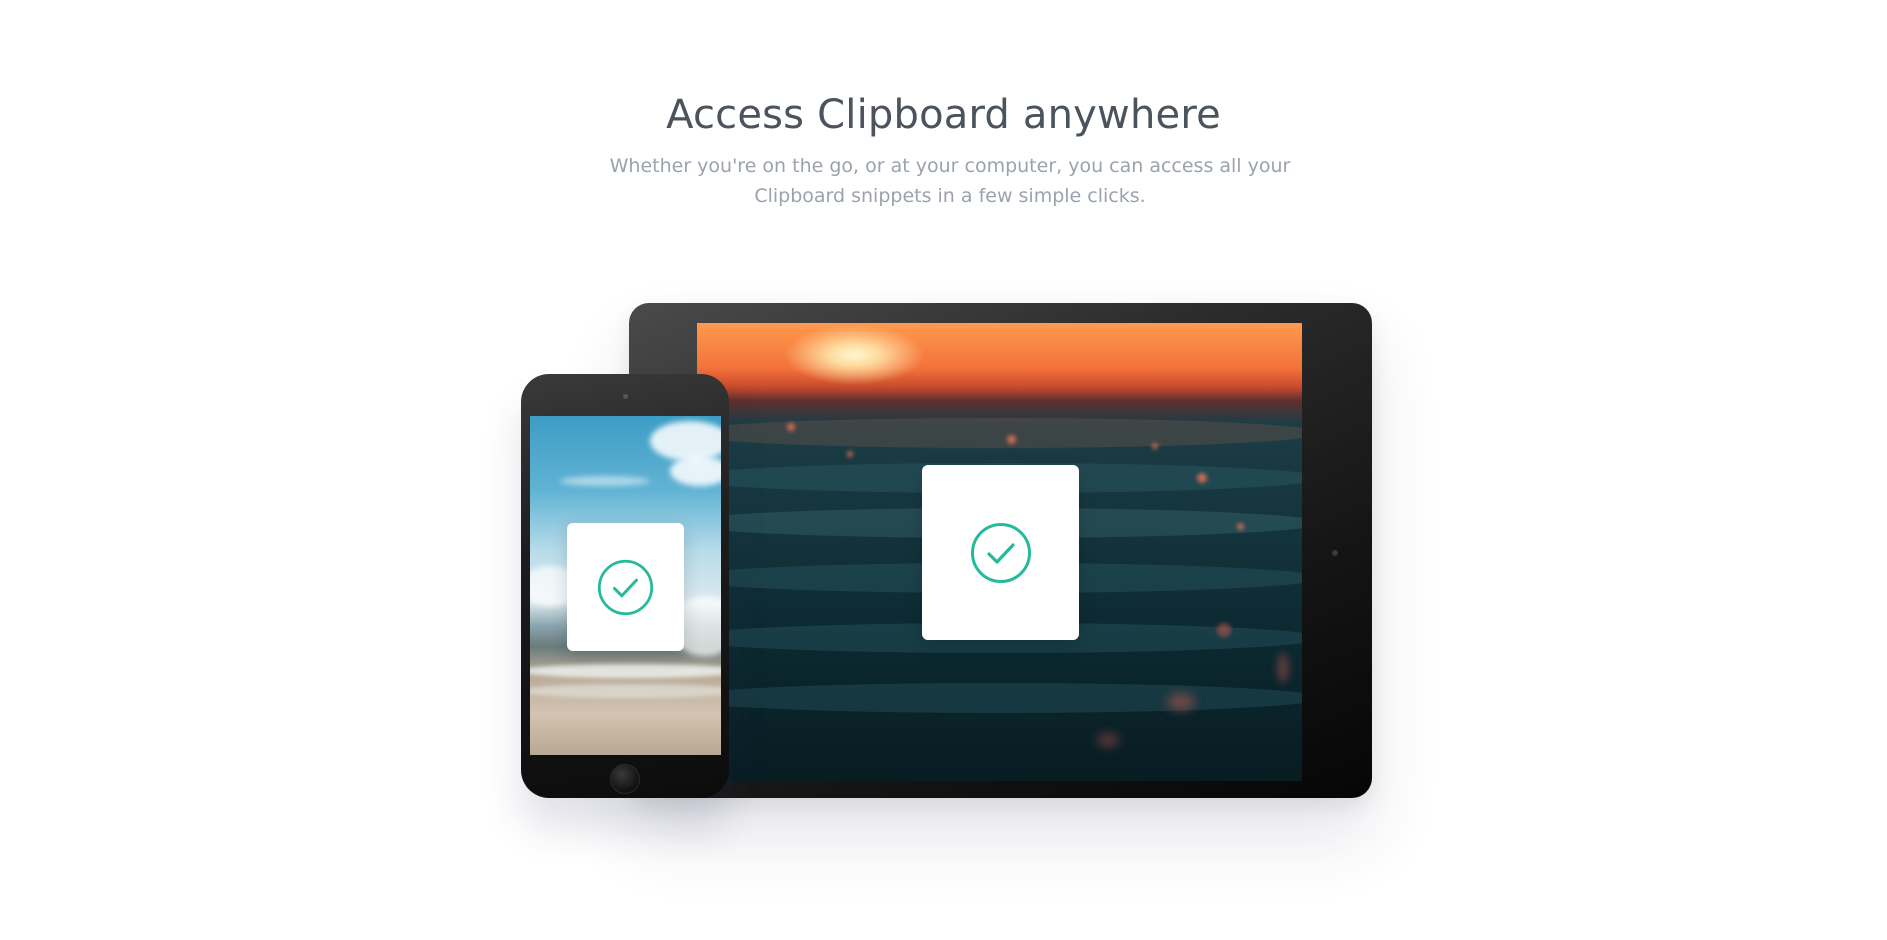 This screenshot has width=1887, height=940. I want to click on phone-home-button, so click(625, 779).